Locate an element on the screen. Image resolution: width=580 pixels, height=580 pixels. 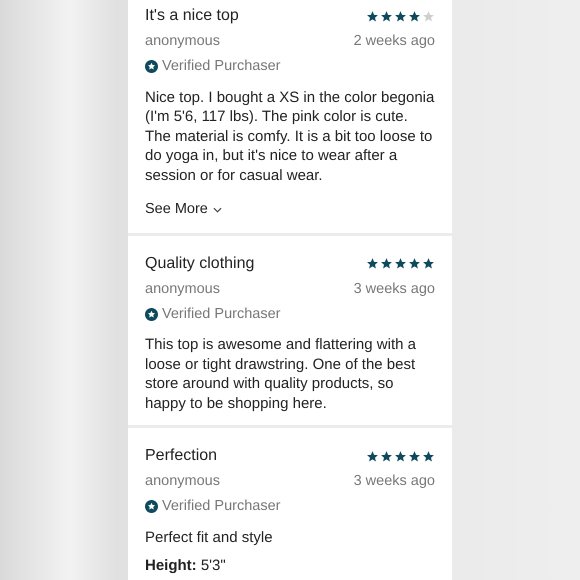
review-title: Perfection is located at coordinates (181, 456).